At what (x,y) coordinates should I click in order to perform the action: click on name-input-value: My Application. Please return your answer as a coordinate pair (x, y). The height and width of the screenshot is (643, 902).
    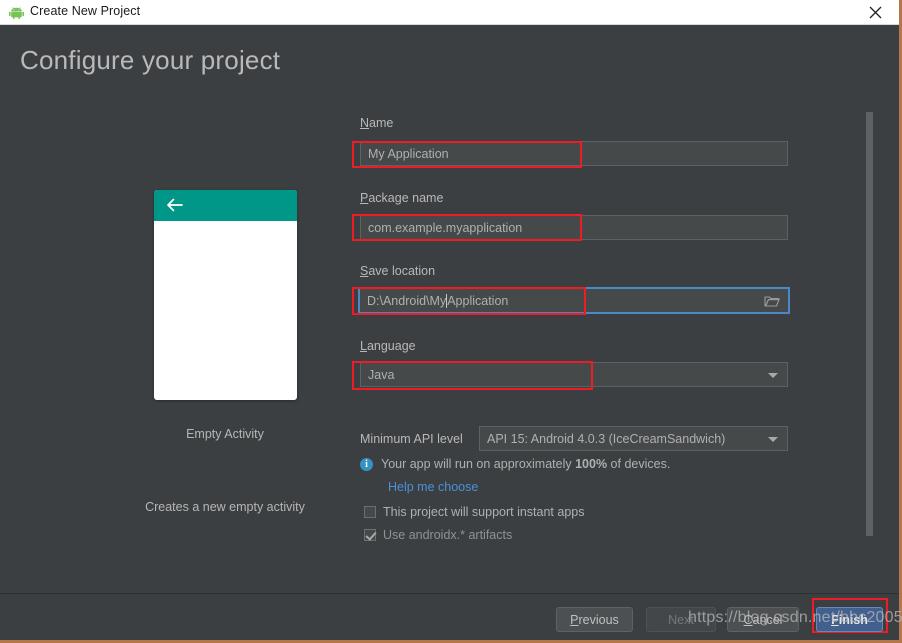
    Looking at the image, I should click on (408, 153).